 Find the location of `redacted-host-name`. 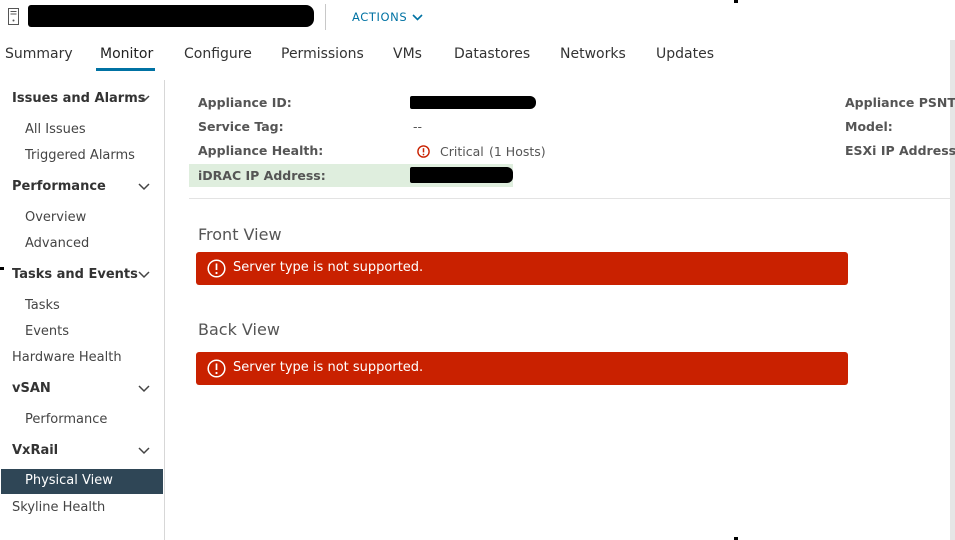

redacted-host-name is located at coordinates (171, 16).